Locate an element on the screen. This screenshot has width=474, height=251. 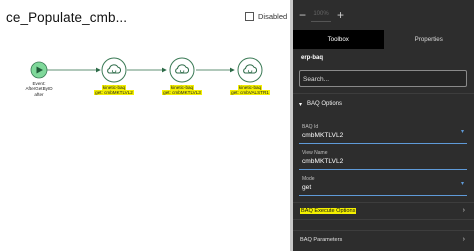
zoom-in-button: + is located at coordinates (340, 15).